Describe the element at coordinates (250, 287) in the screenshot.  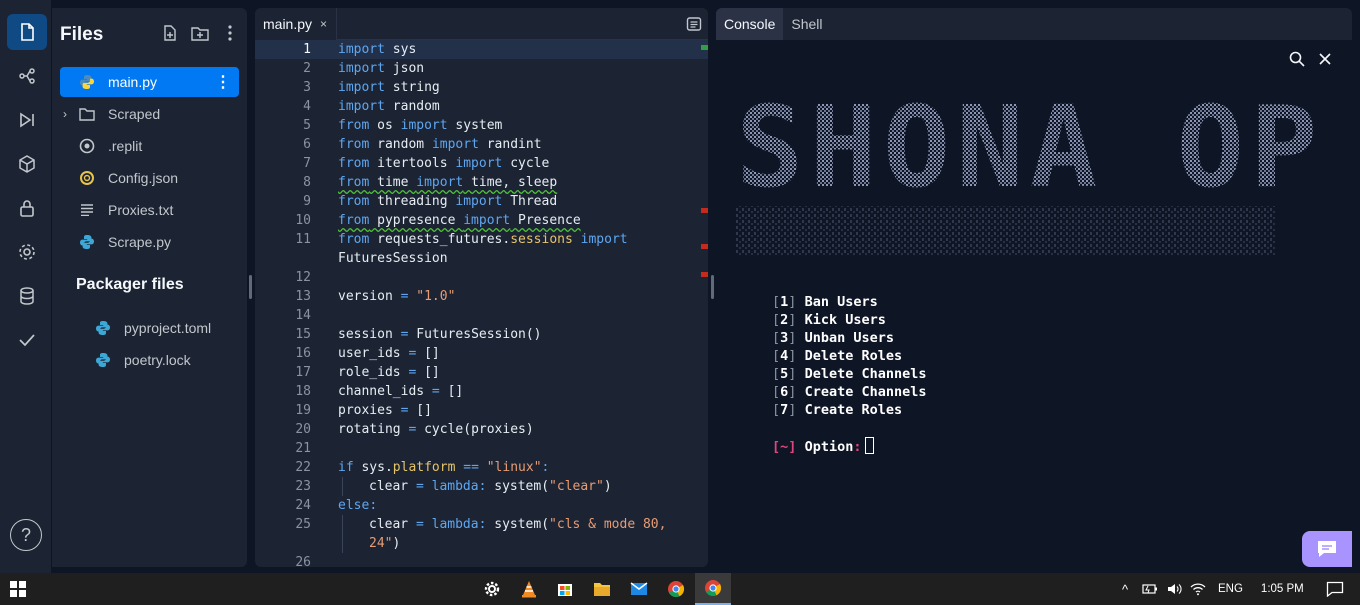
I see `files-resize-handle` at that location.